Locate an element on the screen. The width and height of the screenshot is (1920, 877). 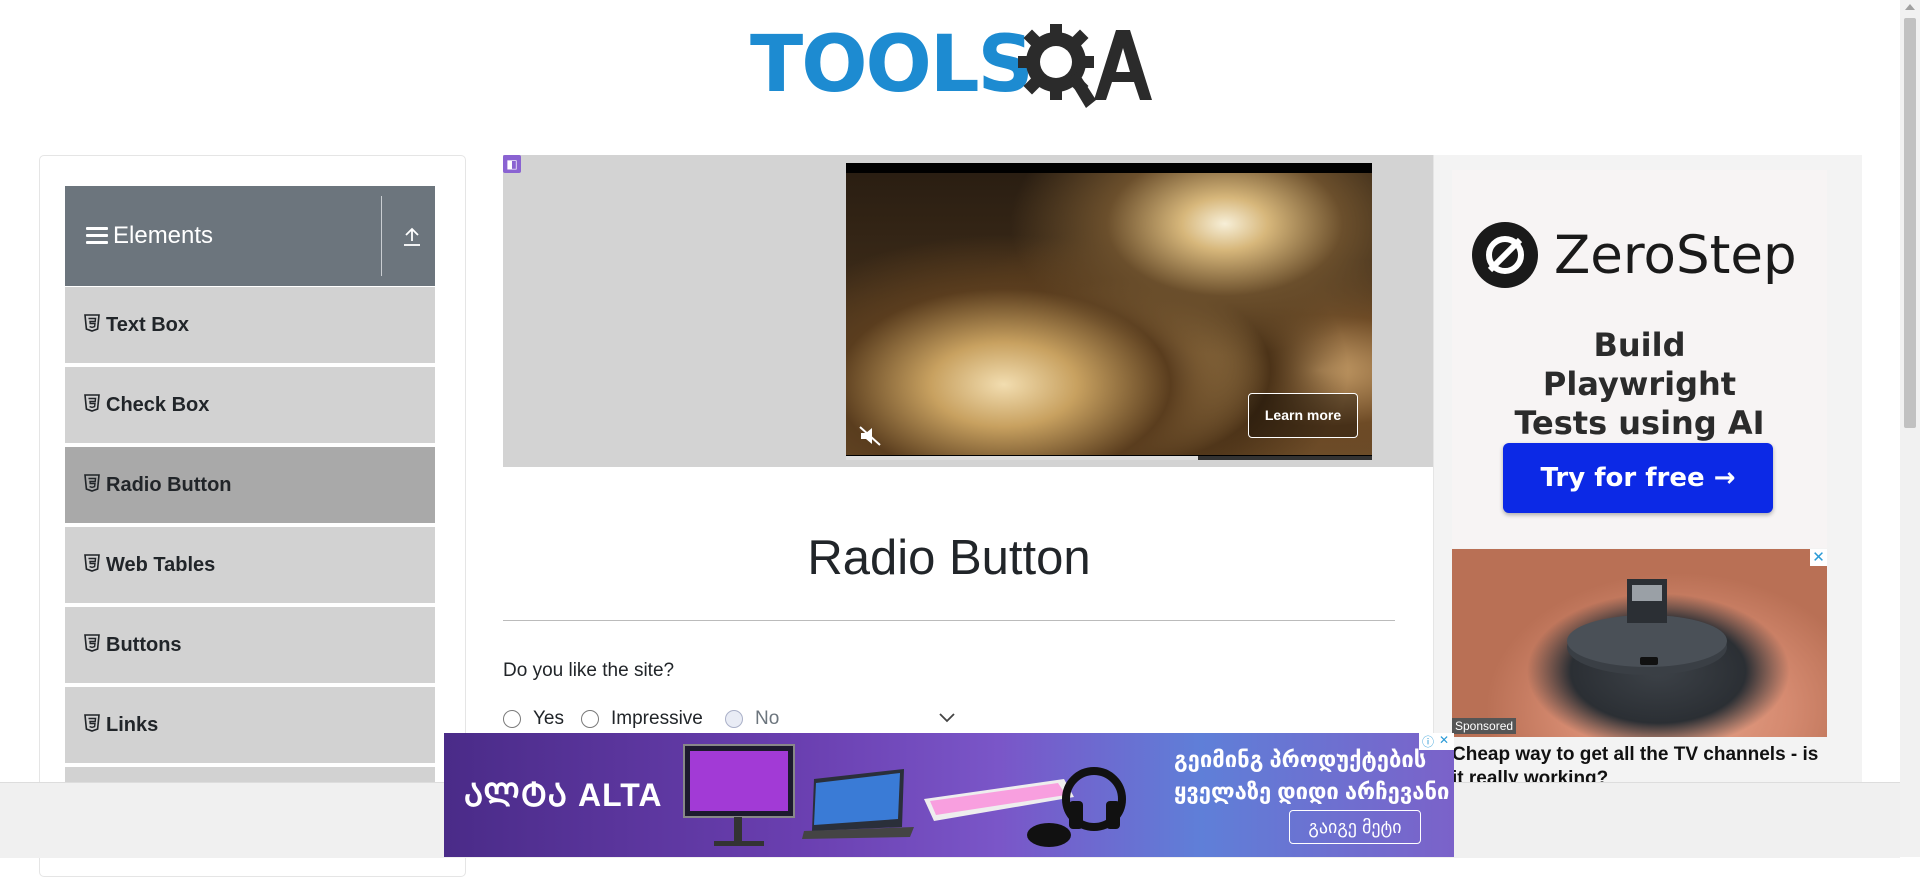
try-for-free-button: Try for free → is located at coordinates (1638, 478).